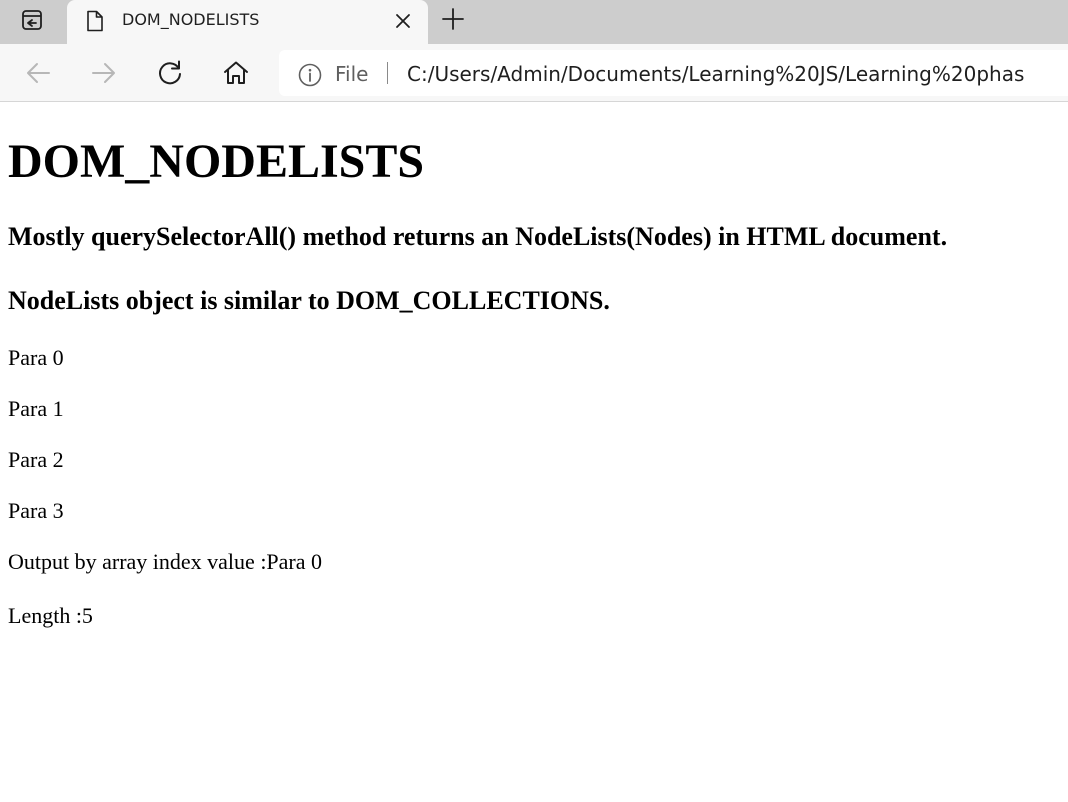 The width and height of the screenshot is (1068, 802). What do you see at coordinates (170, 73) in the screenshot?
I see `refresh-icon` at bounding box center [170, 73].